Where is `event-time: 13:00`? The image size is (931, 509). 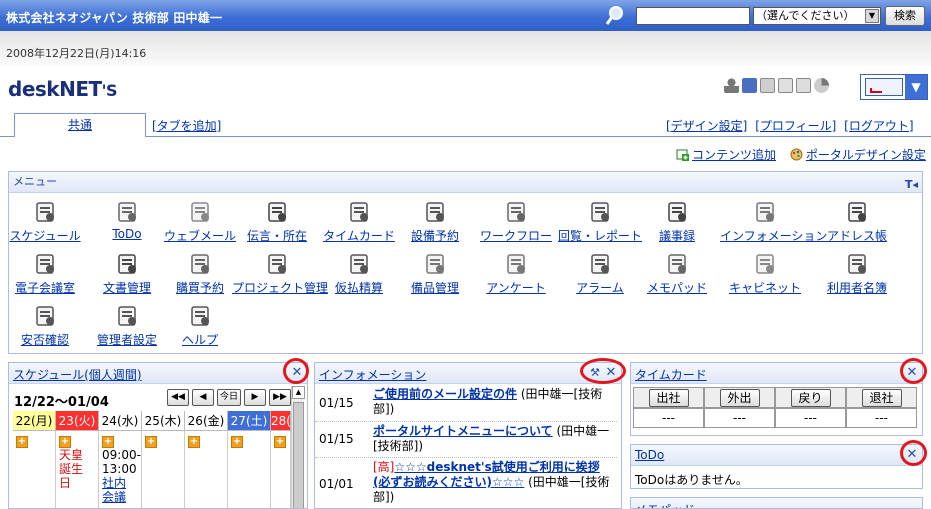
event-time: 13:00 is located at coordinates (119, 469).